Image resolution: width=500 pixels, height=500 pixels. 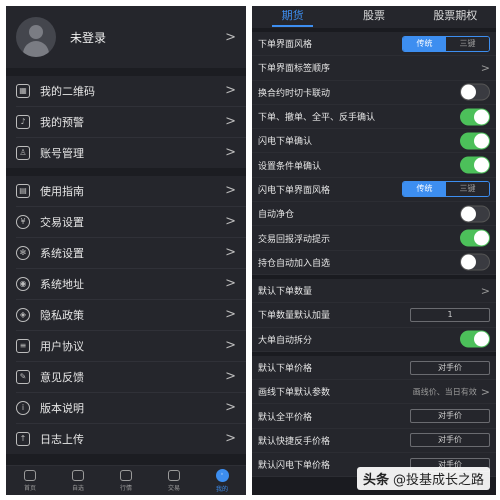 What do you see at coordinates (126, 284) in the screenshot?
I see `menu-item: ◉ 系统地址 >` at bounding box center [126, 284].